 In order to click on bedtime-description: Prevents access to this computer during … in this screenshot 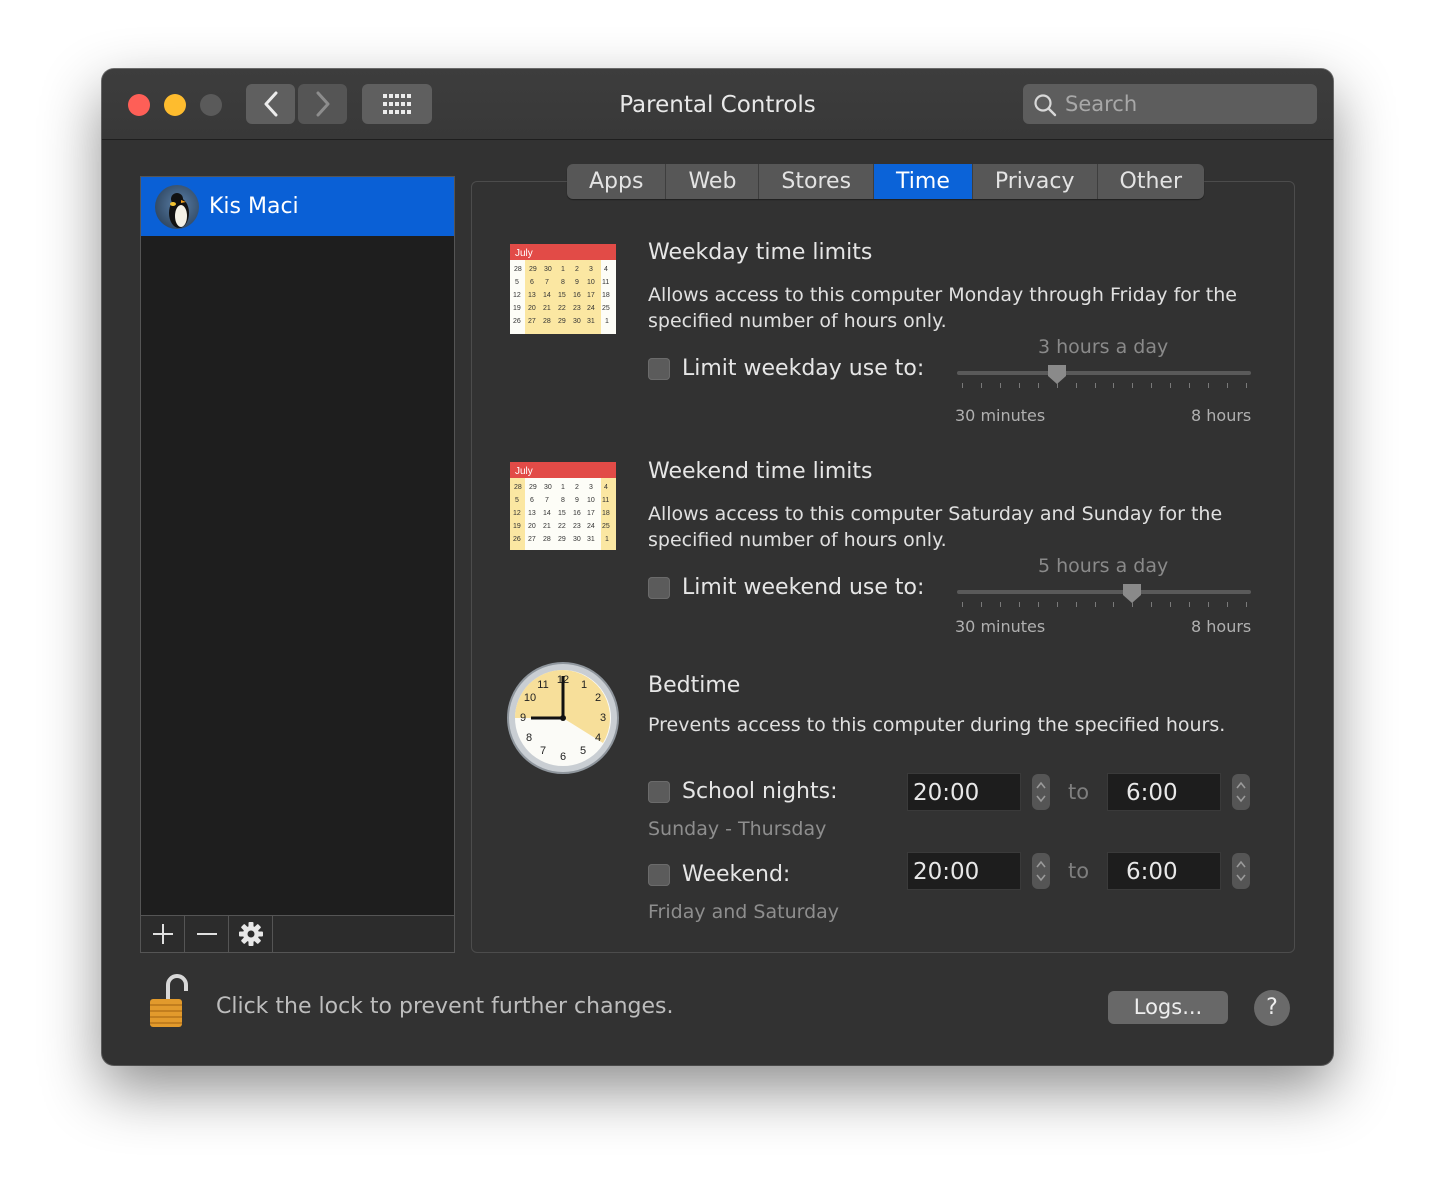, I will do `click(937, 725)`.